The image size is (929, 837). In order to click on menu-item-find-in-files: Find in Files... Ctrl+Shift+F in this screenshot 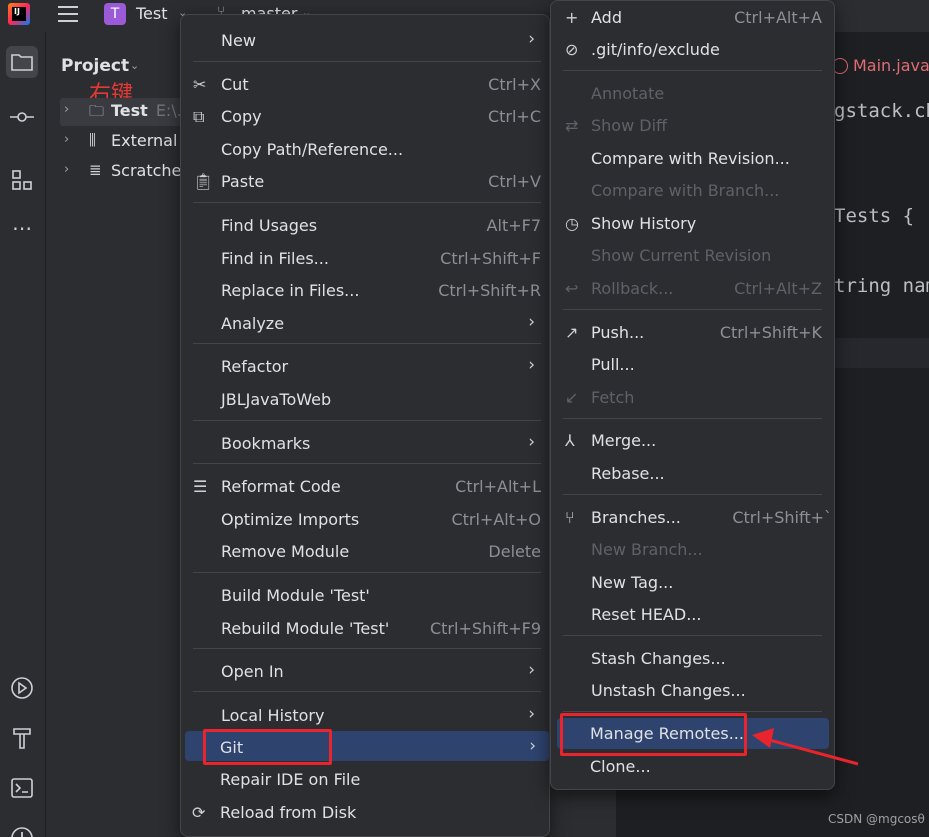, I will do `click(365, 259)`.